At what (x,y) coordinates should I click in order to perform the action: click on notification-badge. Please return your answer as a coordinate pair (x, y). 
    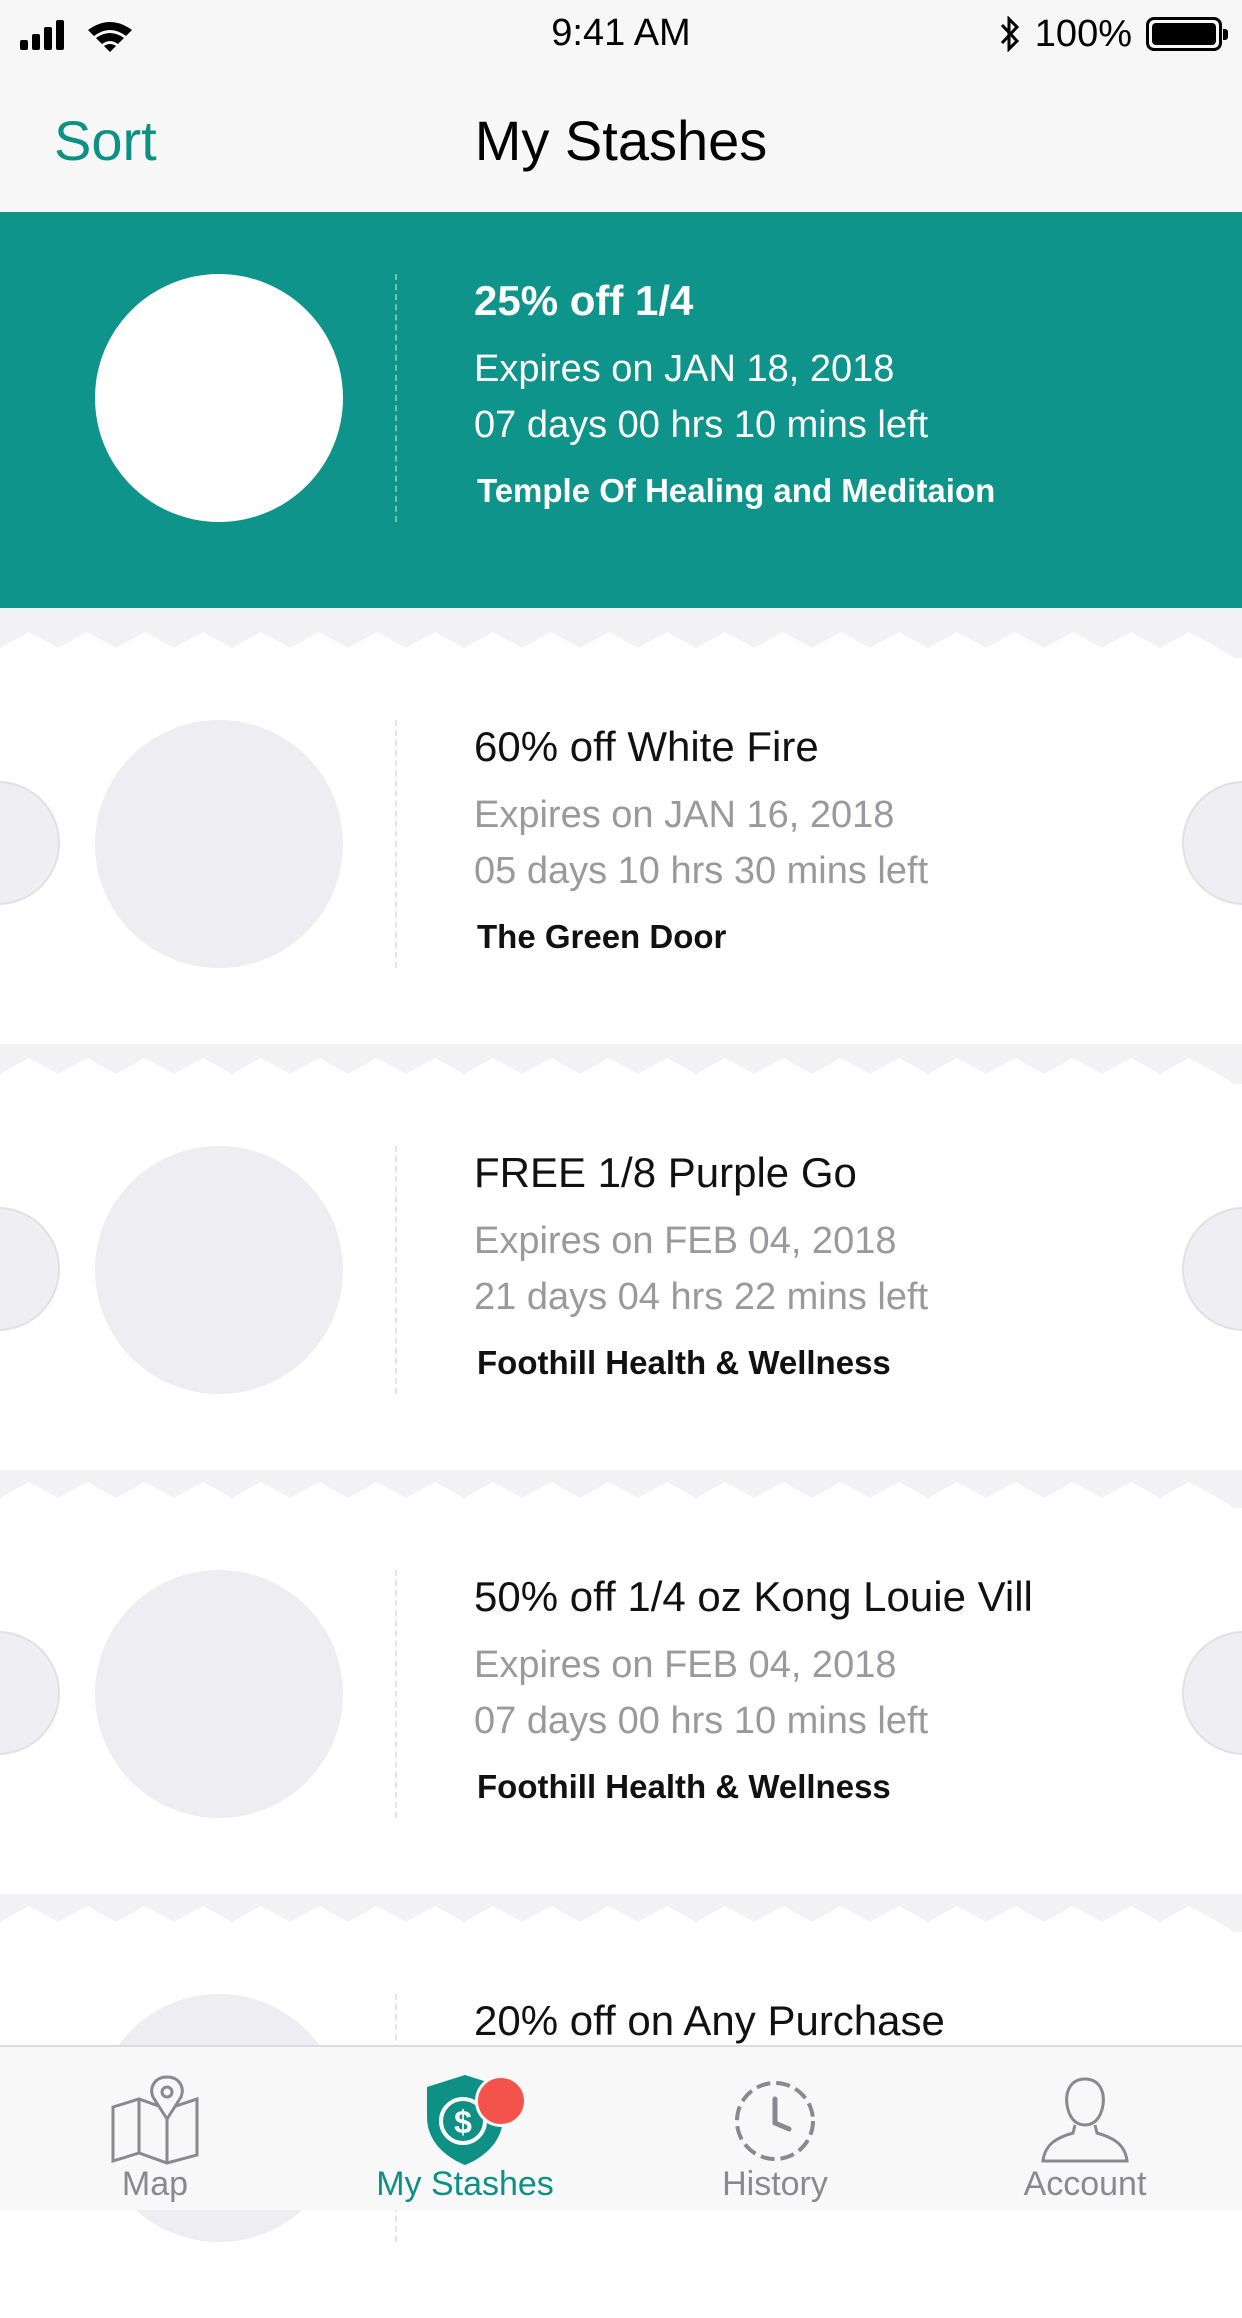
    Looking at the image, I should click on (501, 2101).